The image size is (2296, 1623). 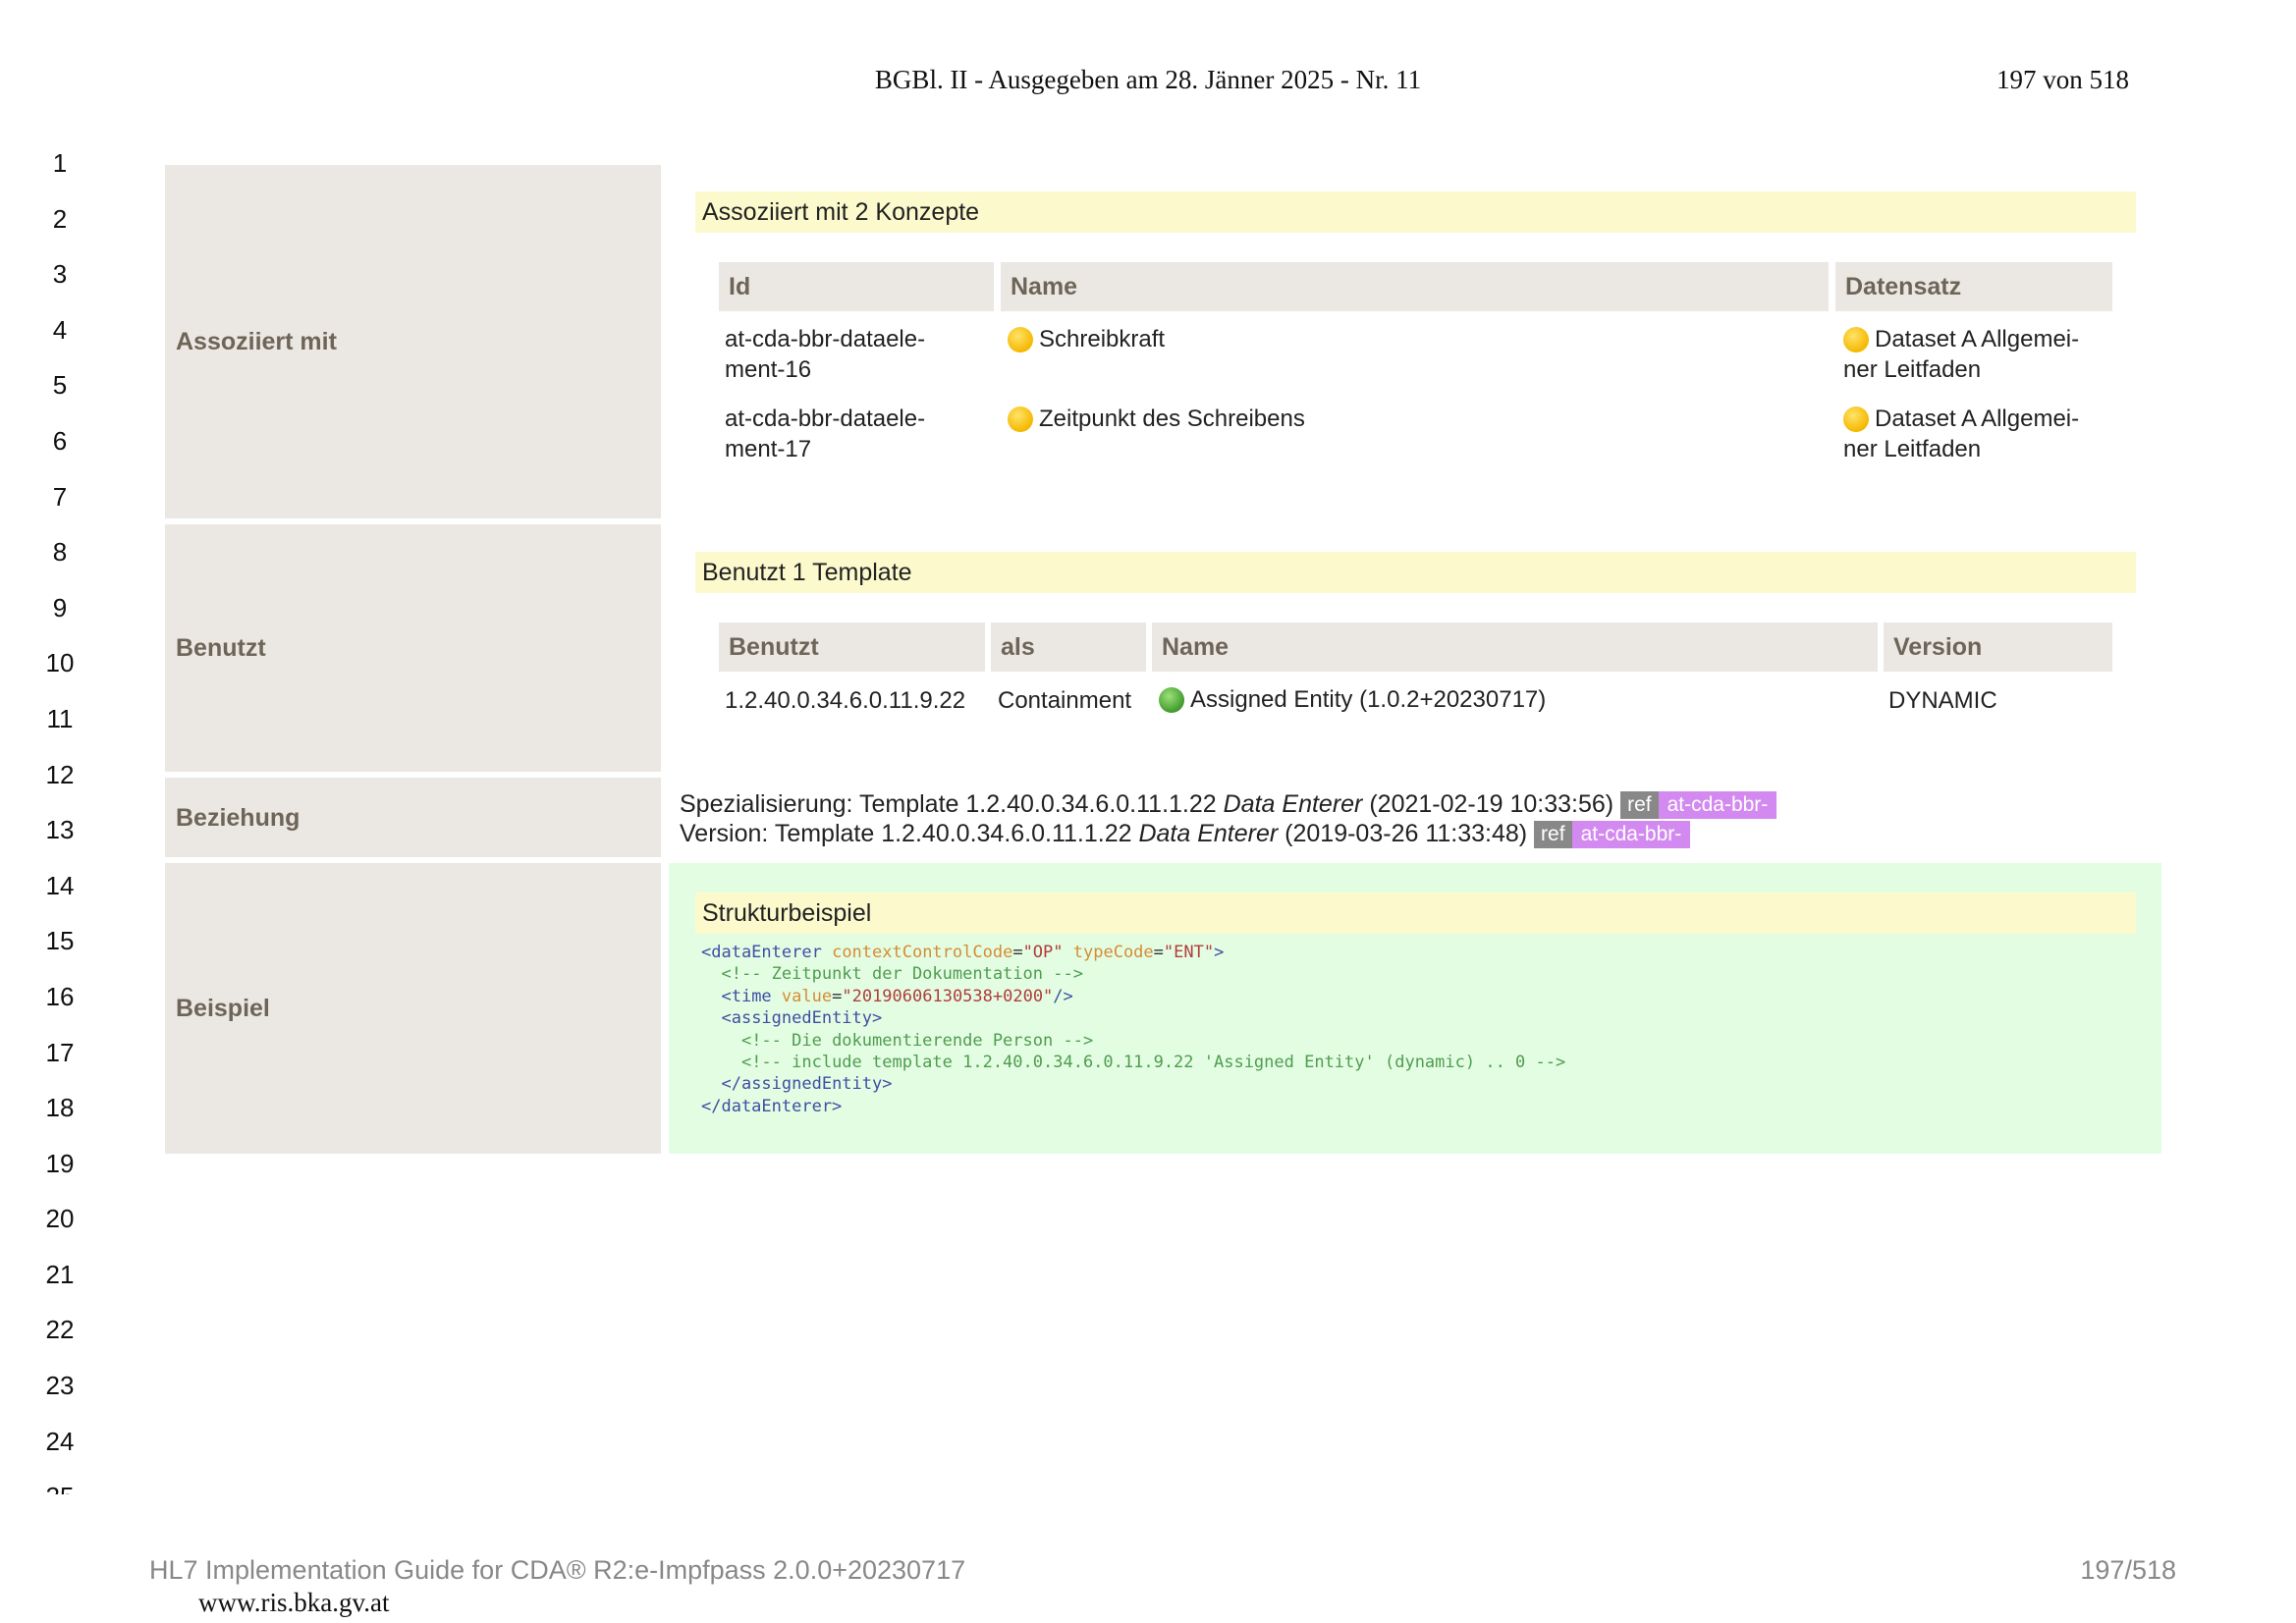 I want to click on cell-template-name: Assigned Entity (1.0.2+20230717), so click(x=1352, y=699).